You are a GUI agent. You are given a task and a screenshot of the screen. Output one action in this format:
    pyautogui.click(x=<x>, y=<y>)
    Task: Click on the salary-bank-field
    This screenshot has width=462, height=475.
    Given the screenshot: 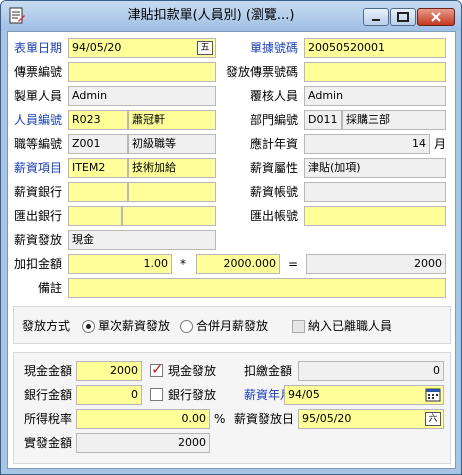 What is the action you would take?
    pyautogui.click(x=98, y=192)
    